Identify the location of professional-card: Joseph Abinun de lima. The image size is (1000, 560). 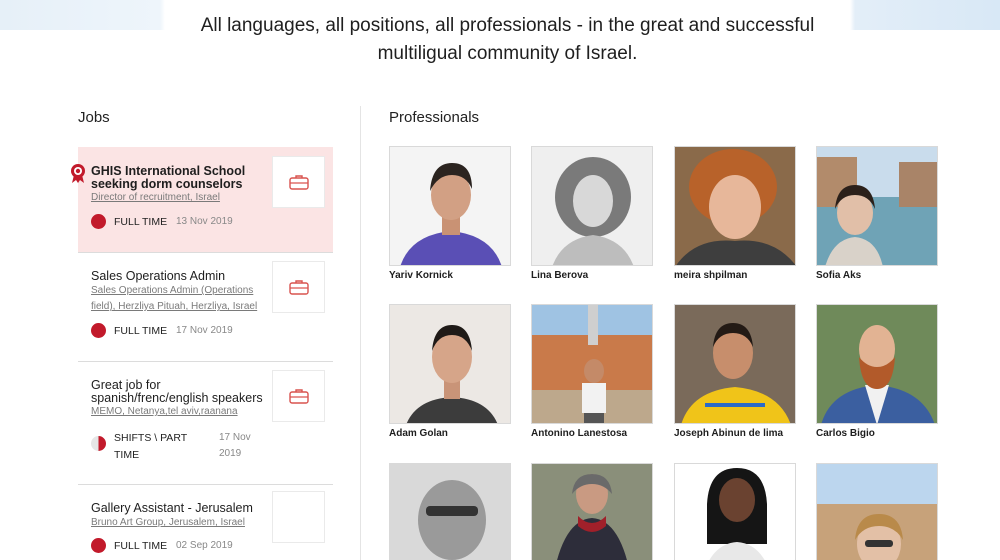
(735, 371).